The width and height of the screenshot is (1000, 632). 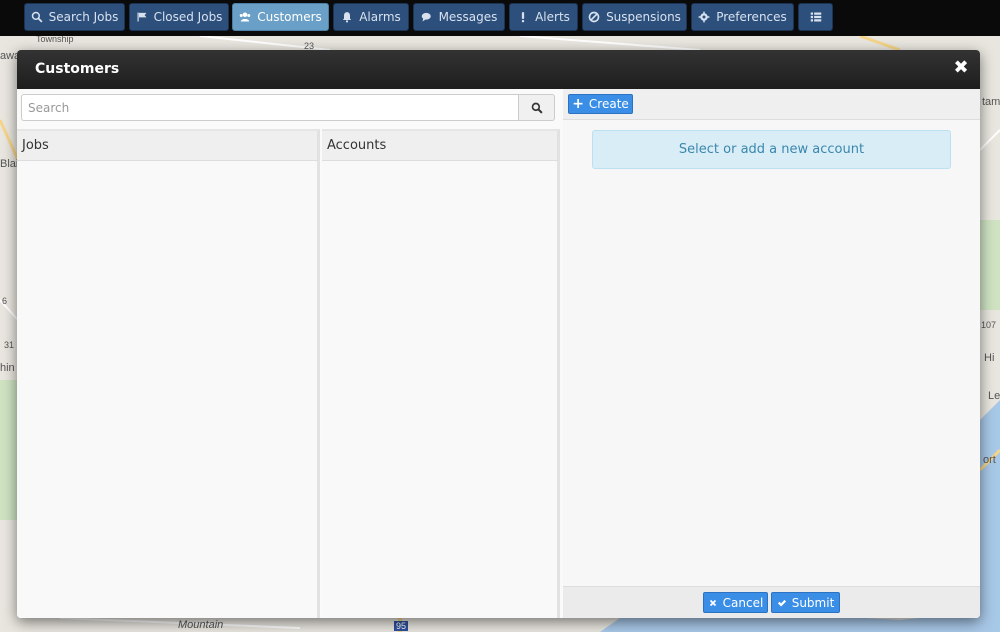 I want to click on map-label: ort, so click(x=989, y=460).